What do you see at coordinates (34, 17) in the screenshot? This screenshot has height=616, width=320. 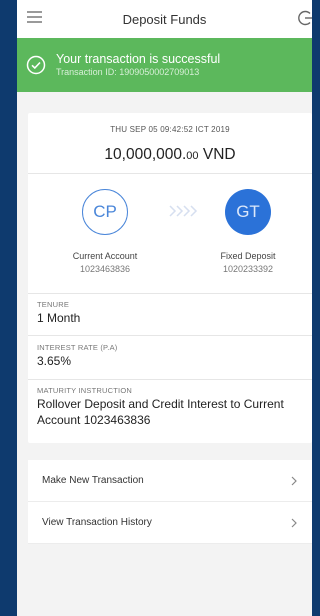 I see `menu-icon` at bounding box center [34, 17].